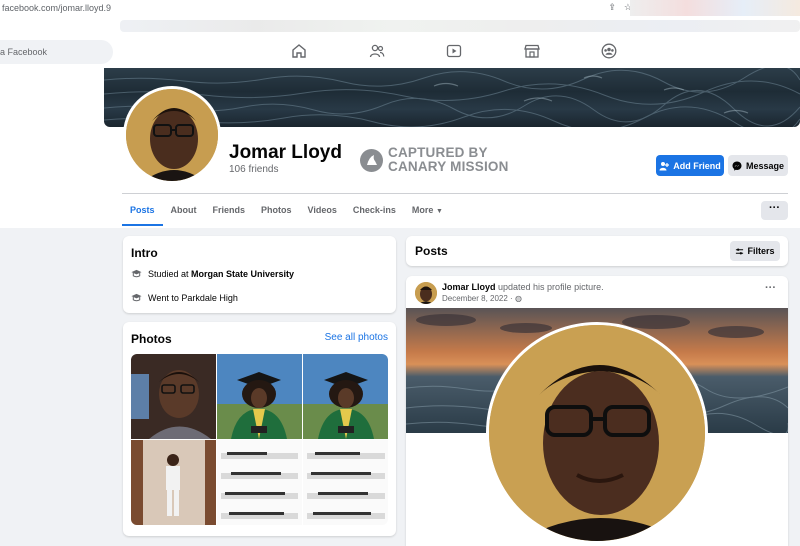 The width and height of the screenshot is (800, 546). I want to click on tab-friends: Friends, so click(229, 211).